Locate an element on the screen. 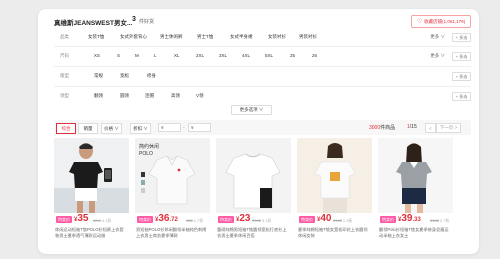 The height and width of the screenshot is (259, 500). product-photo-woman-grey-polo is located at coordinates (415, 175).